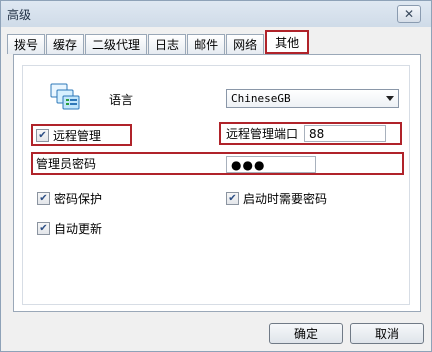 The width and height of the screenshot is (432, 352). What do you see at coordinates (121, 100) in the screenshot?
I see `language-label: 语言` at bounding box center [121, 100].